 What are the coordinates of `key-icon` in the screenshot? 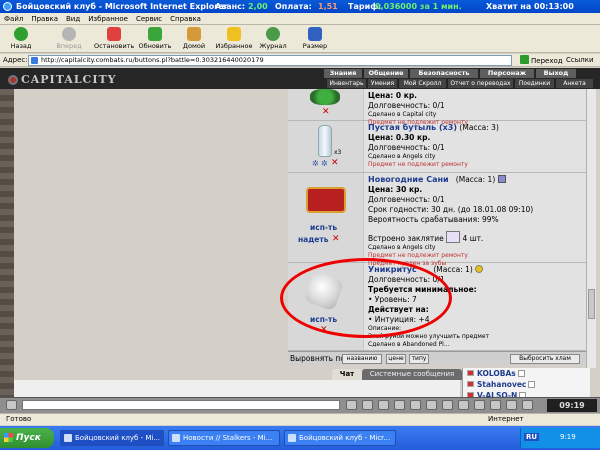 It's located at (383, 405).